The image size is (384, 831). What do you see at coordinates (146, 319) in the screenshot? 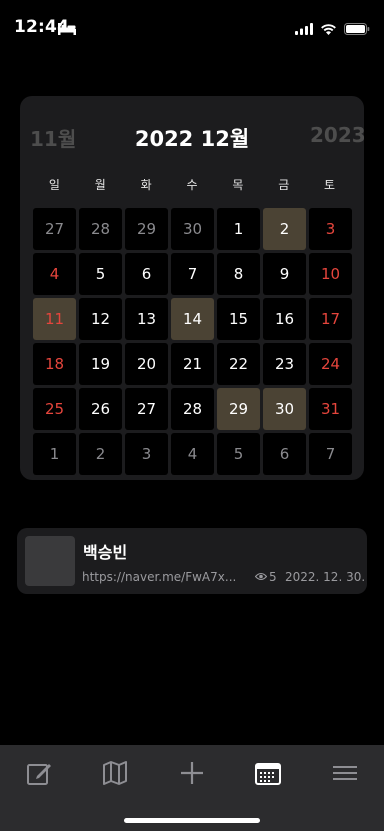
I see `day-cell: 13` at bounding box center [146, 319].